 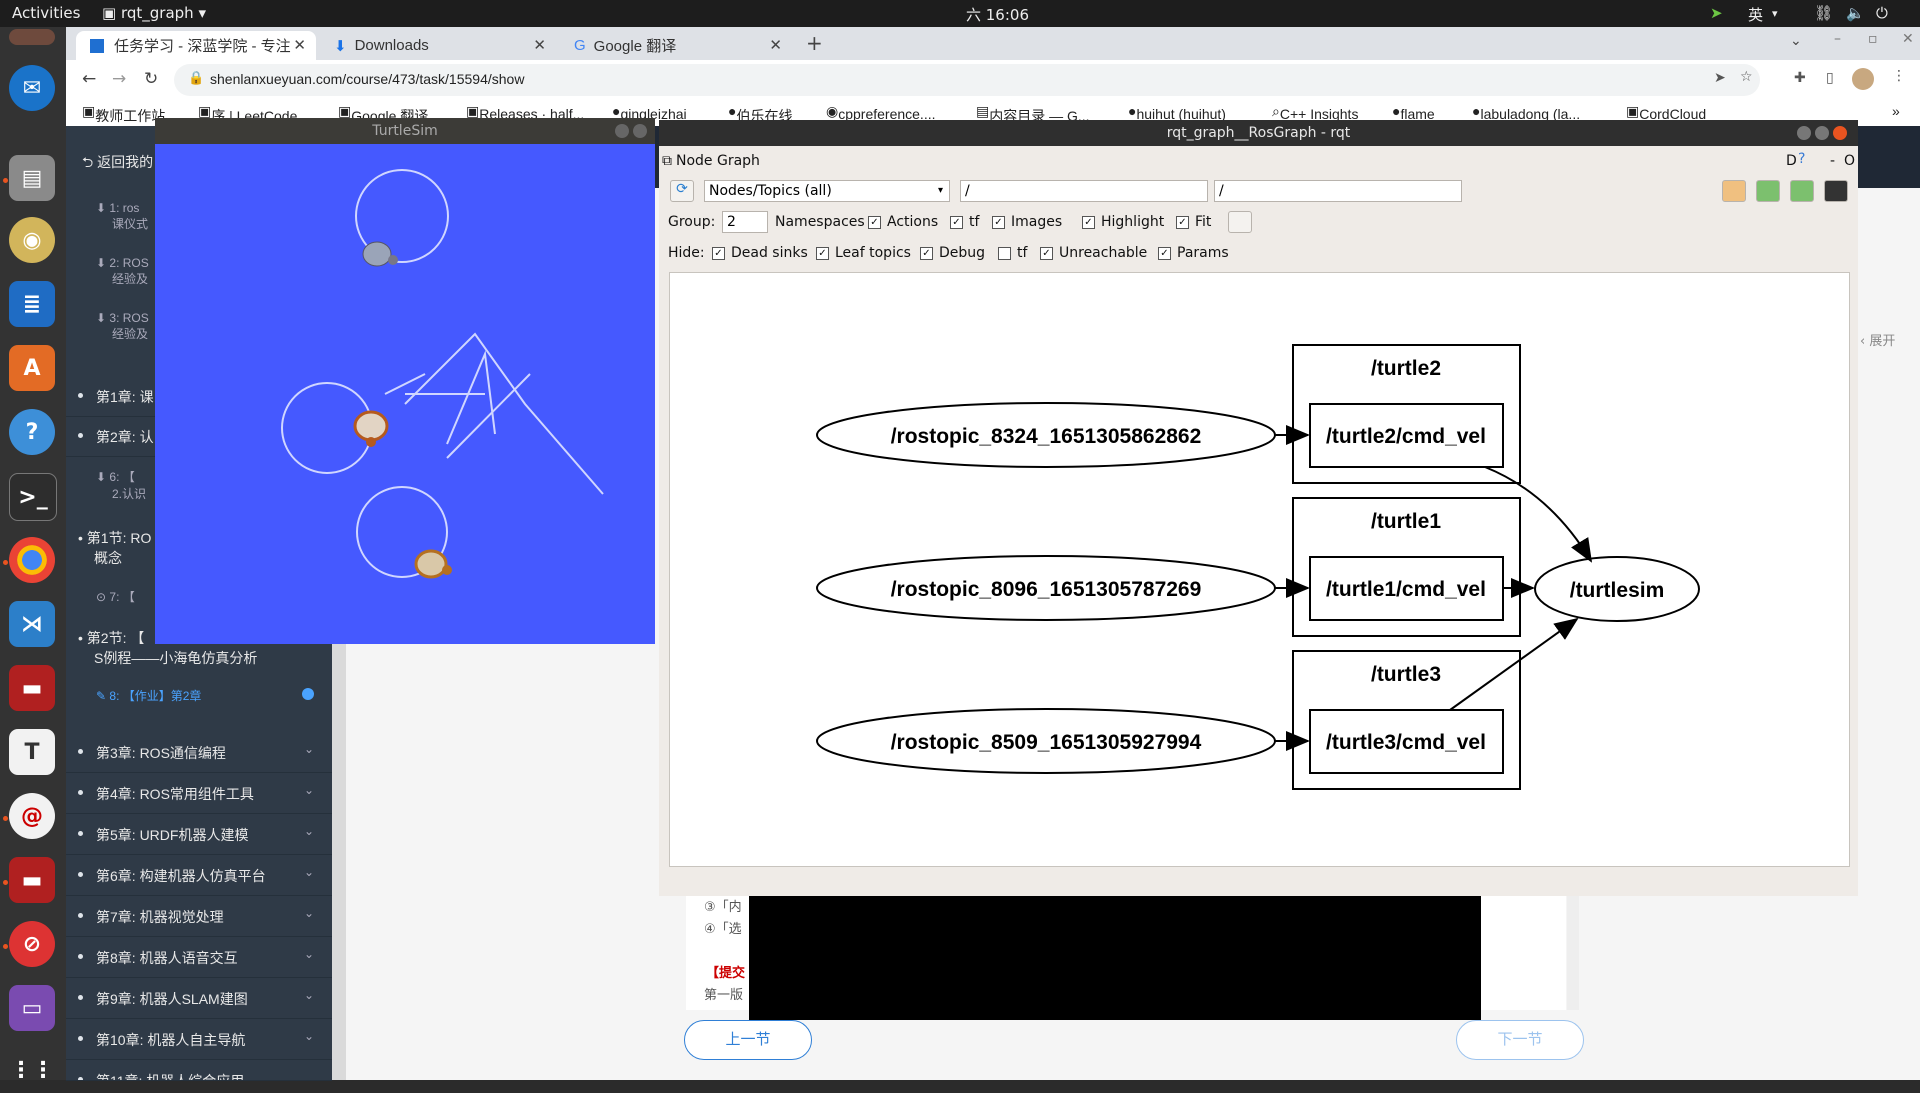 What do you see at coordinates (1666, 112) in the screenshot?
I see `bookmark-item: ▣ CordCloud` at bounding box center [1666, 112].